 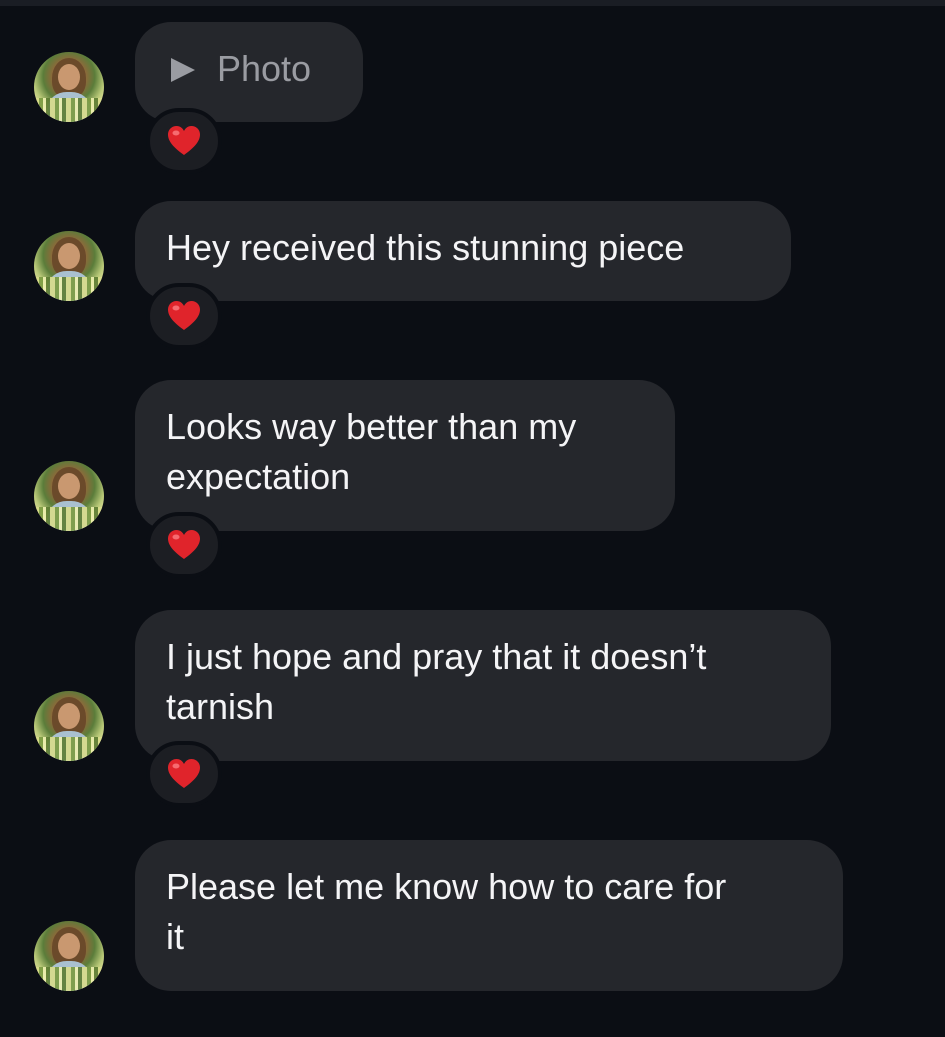 I want to click on message-text-line: tarnish, so click(x=220, y=706).